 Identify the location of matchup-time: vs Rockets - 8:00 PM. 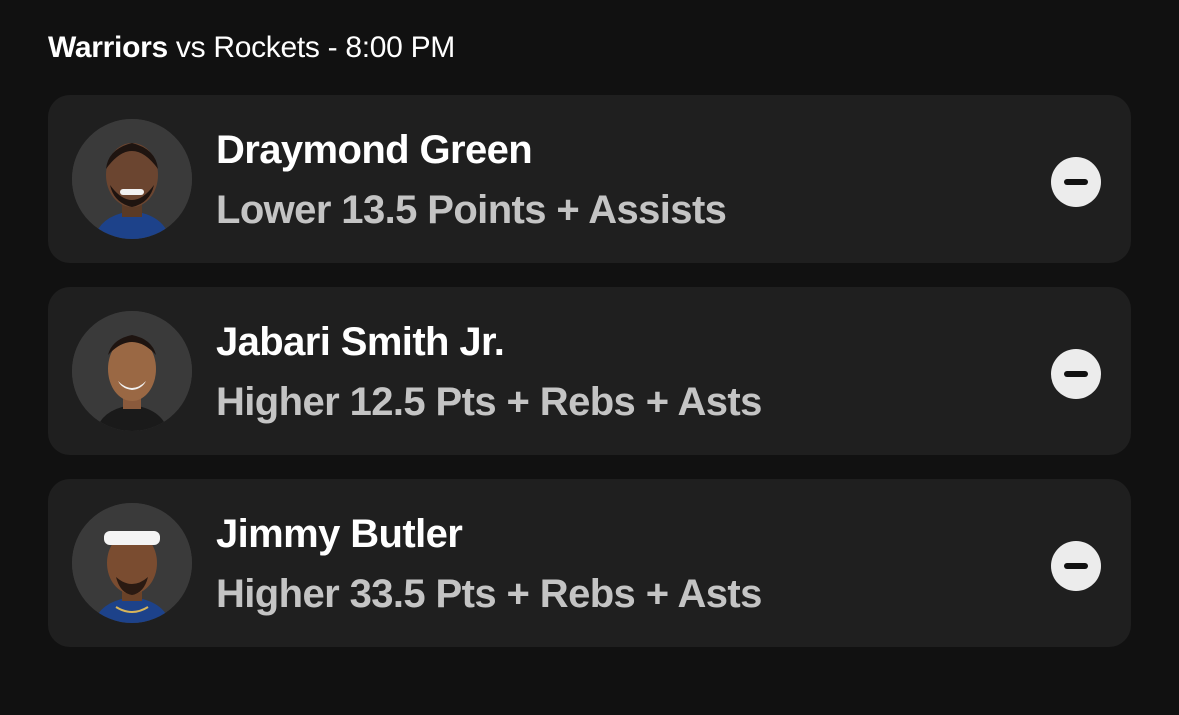
(311, 47).